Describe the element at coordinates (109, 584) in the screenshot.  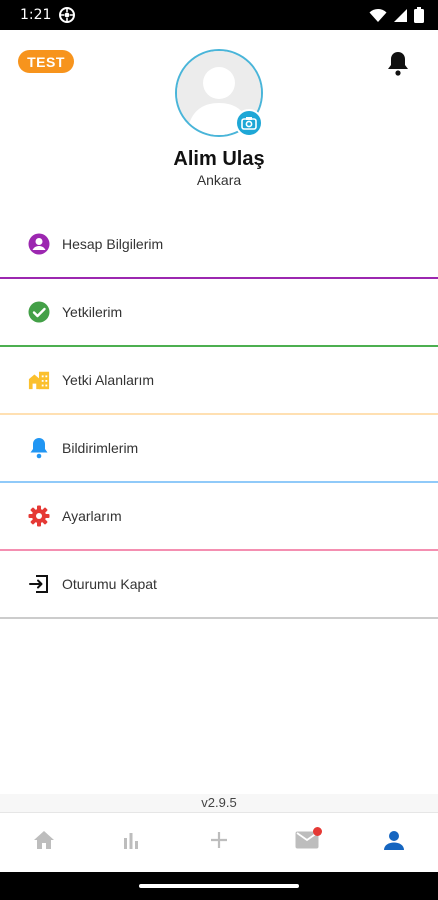
I see `menu-item-label: Oturumu Kapat` at that location.